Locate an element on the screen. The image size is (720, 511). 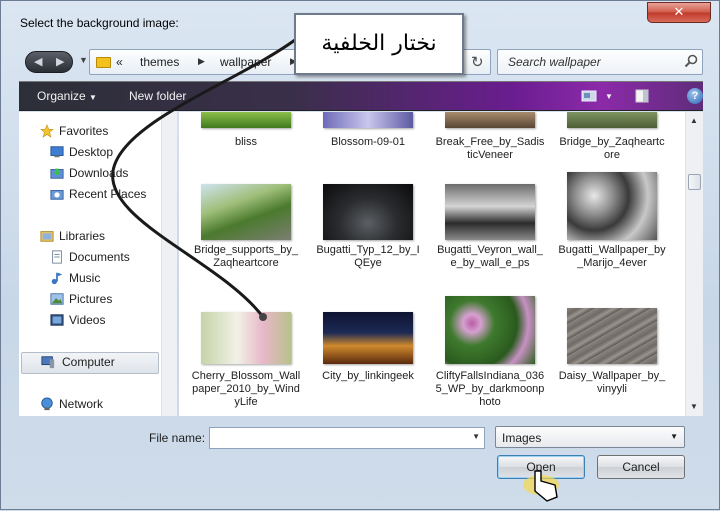
file-name-dropdown-icon: ▼ is located at coordinates (476, 436).